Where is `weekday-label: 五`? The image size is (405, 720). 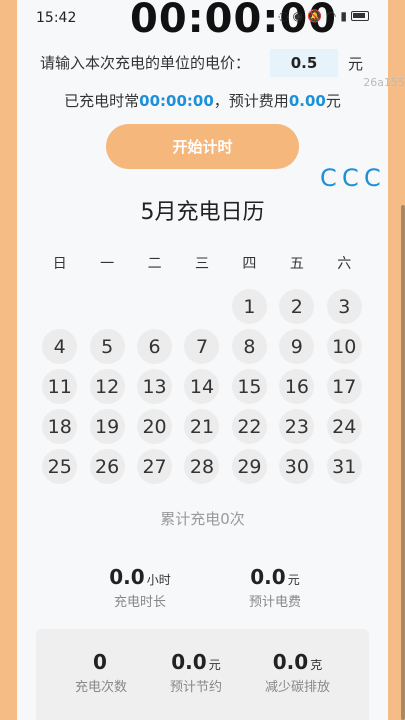 weekday-label: 五 is located at coordinates (296, 264).